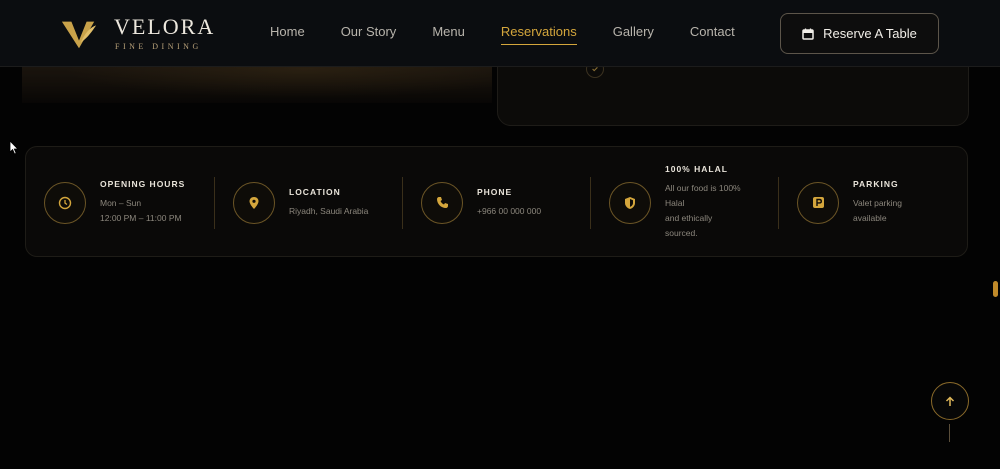 This screenshot has width=1000, height=469. What do you see at coordinates (329, 210) in the screenshot?
I see `location-address: Riyadh, Saudi Arabia` at bounding box center [329, 210].